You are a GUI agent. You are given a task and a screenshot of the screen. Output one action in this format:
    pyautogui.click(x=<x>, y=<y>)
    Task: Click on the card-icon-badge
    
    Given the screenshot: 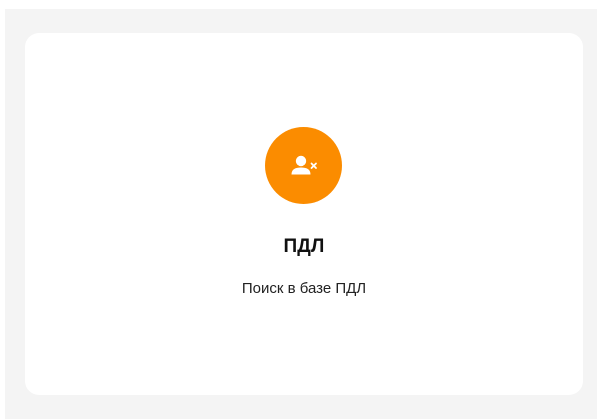 What is the action you would take?
    pyautogui.click(x=303, y=165)
    